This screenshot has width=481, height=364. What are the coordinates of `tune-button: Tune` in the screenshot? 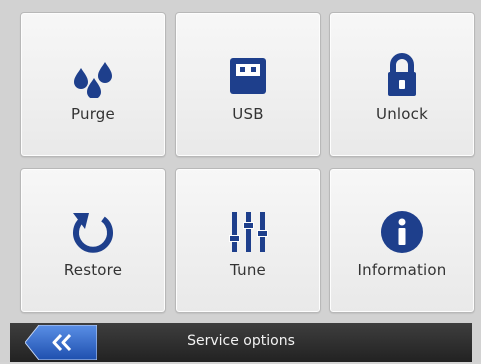 It's located at (248, 240).